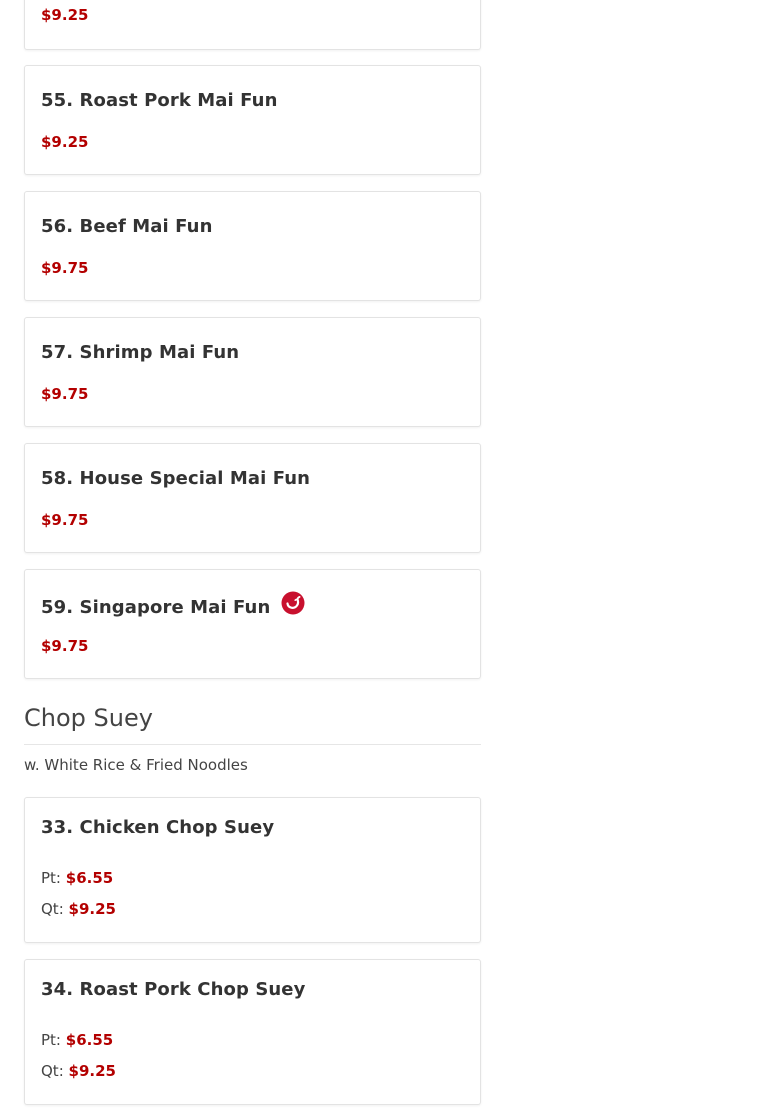 This screenshot has height=1119, width=770. What do you see at coordinates (252, 624) in the screenshot?
I see `menu-item-card: 59. Singapore Mai Fun $9.75` at bounding box center [252, 624].